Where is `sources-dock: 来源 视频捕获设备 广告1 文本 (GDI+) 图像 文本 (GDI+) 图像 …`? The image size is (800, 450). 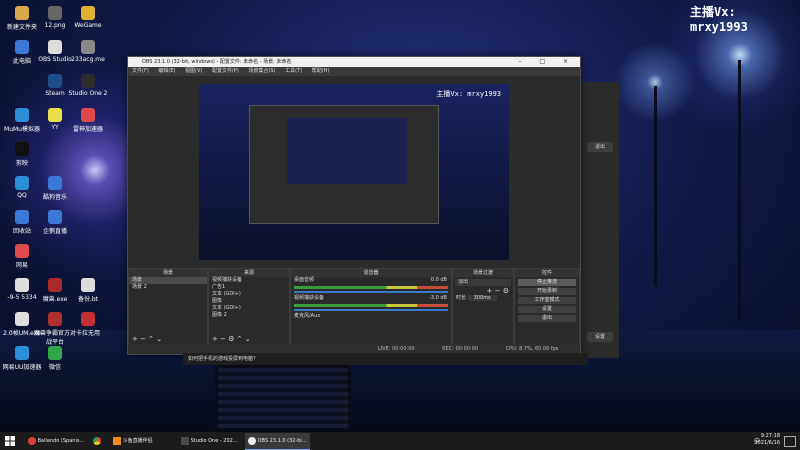
sources-dock: 来源 视频捕获设备 广告1 文本 (GDI+) 图像 文本 (GDI+) 图像 … is located at coordinates (249, 307).